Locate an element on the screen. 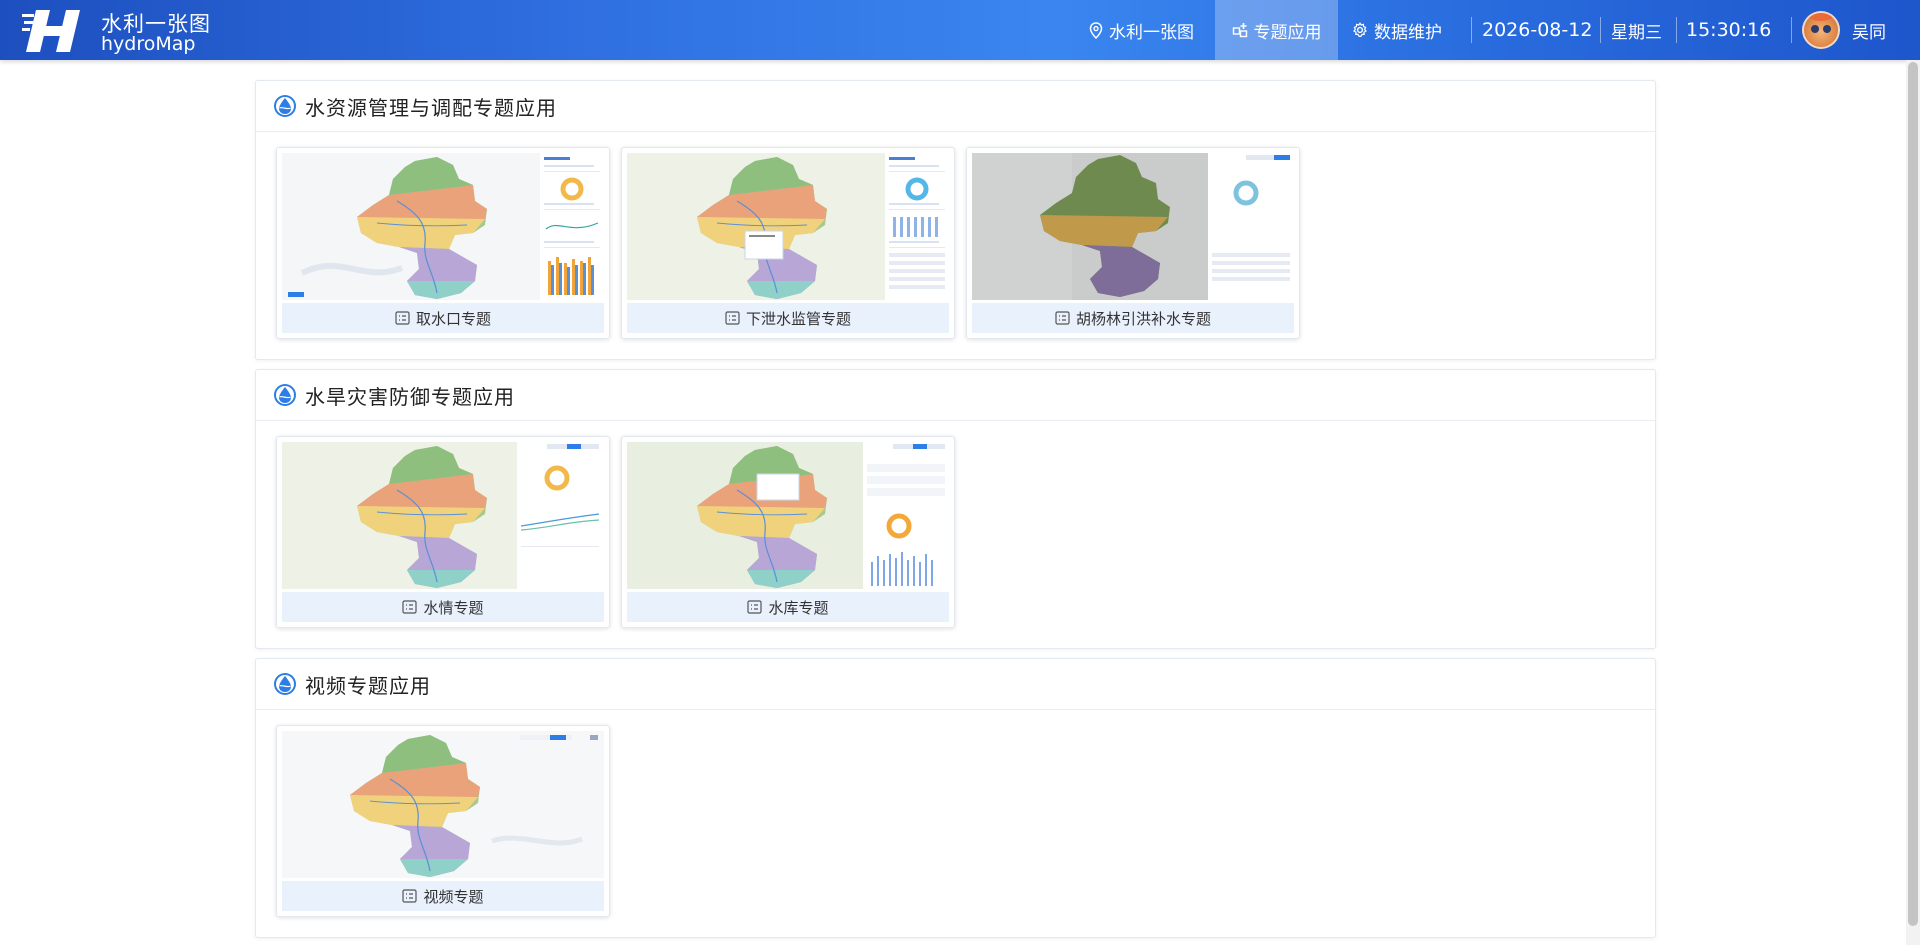 The image size is (1920, 945). section-header: 视频专题应用 is located at coordinates (955, 684).